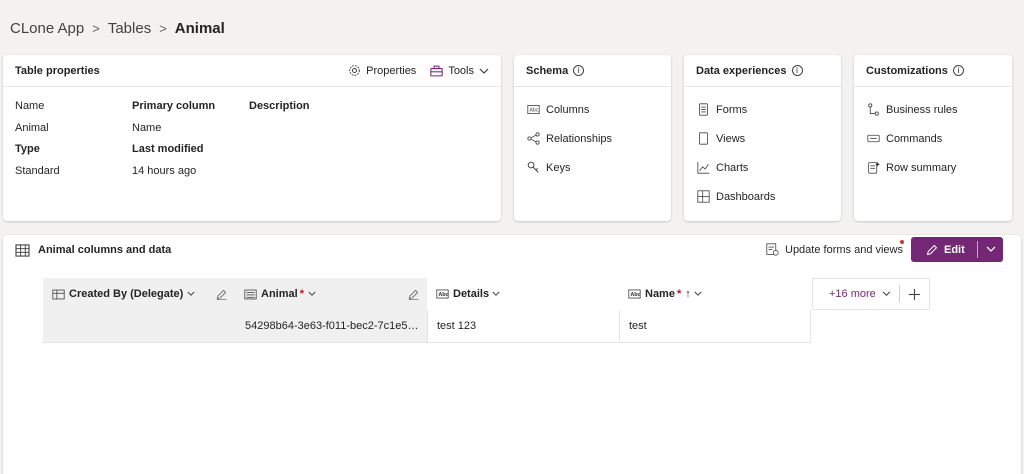  What do you see at coordinates (954, 249) in the screenshot?
I see `edit-label: Edit` at bounding box center [954, 249].